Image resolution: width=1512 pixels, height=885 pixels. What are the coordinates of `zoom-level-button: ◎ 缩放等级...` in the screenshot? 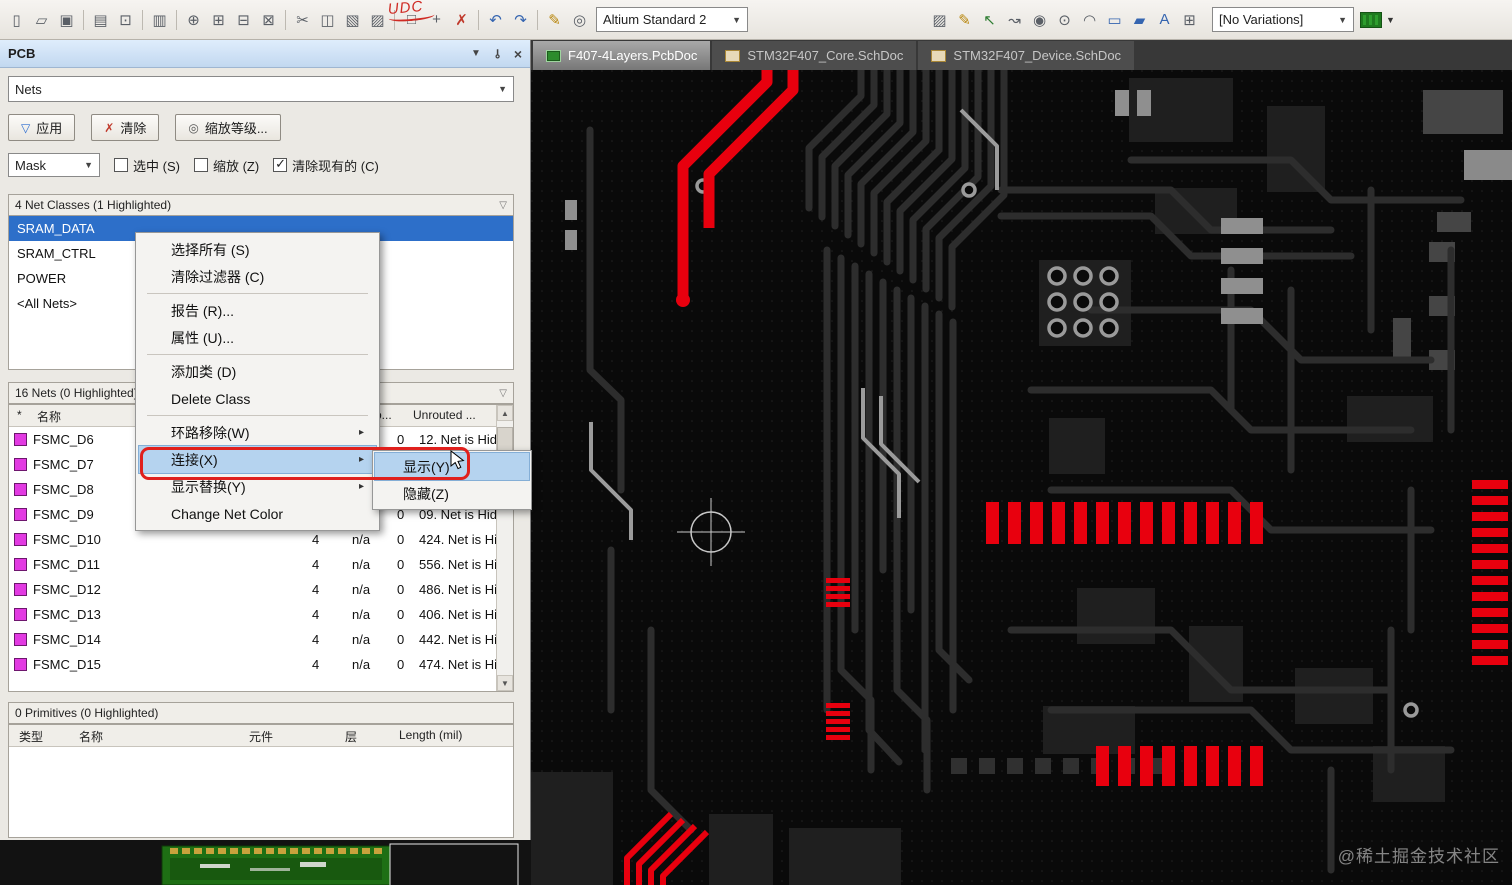 It's located at (228, 127).